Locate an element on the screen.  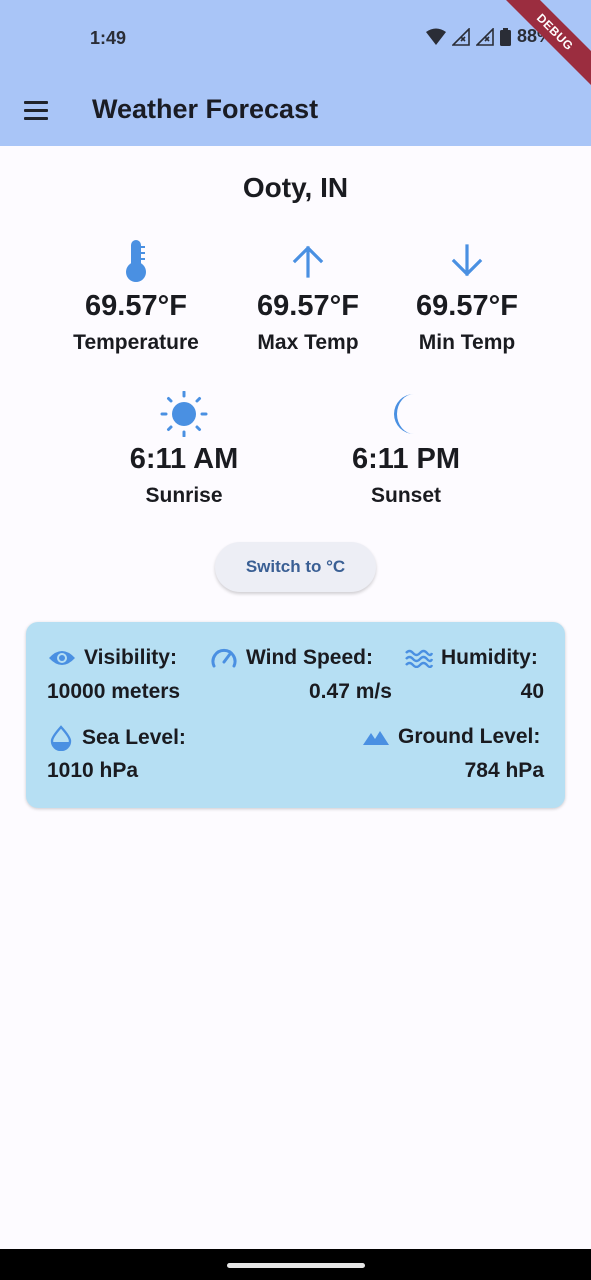
thermometer-icon is located at coordinates (136, 261).